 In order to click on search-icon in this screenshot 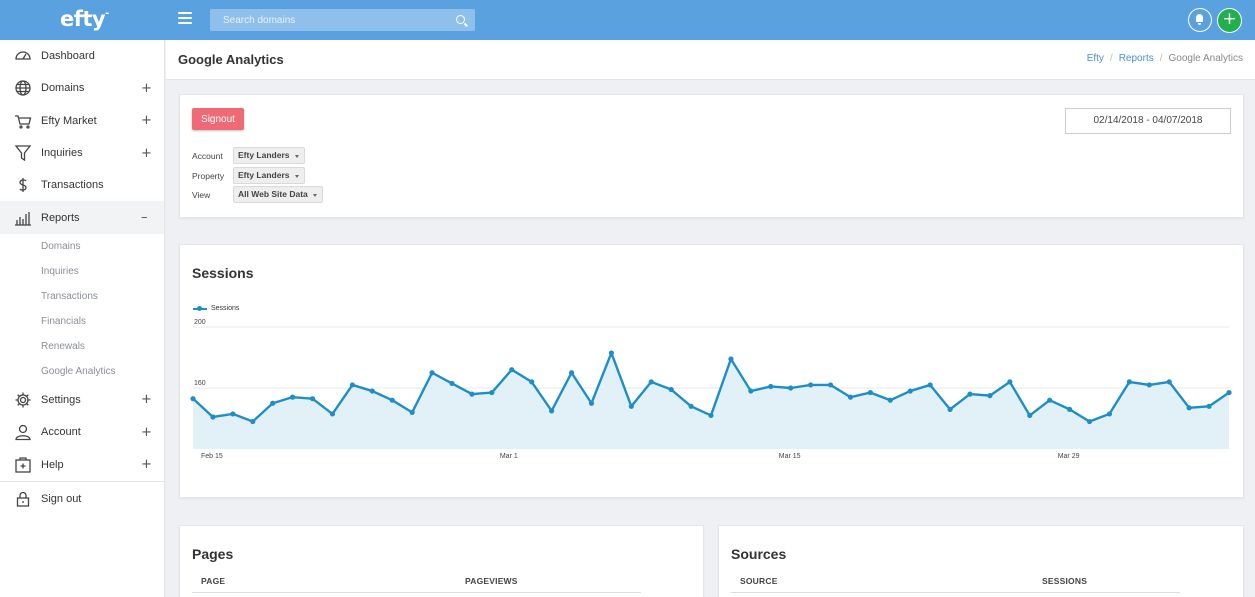, I will do `click(460, 19)`.